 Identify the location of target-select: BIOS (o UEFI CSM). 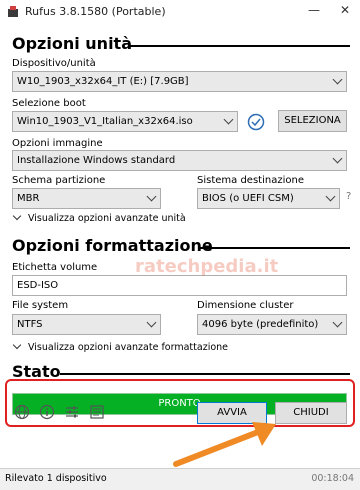
(268, 198).